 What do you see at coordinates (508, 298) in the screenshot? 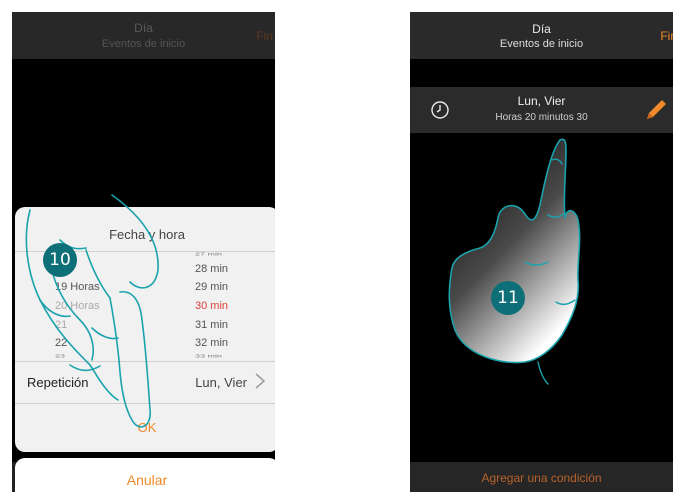
I see `step-11-badge: 11` at bounding box center [508, 298].